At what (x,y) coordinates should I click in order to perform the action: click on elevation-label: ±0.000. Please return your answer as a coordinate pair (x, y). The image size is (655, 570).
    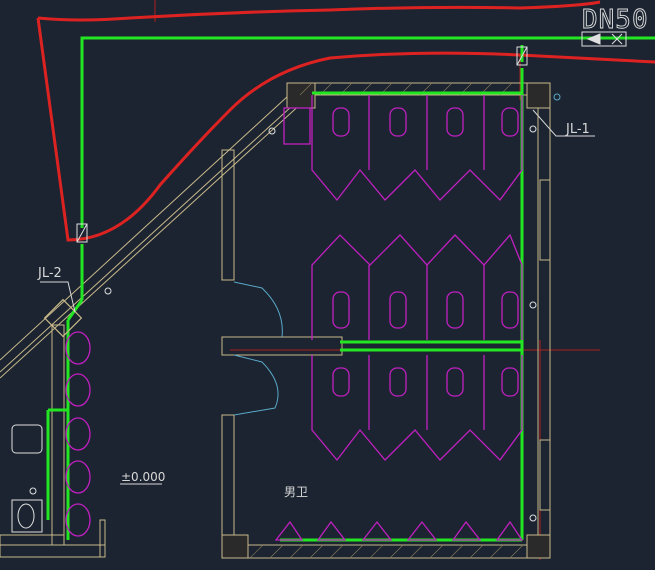
    Looking at the image, I should click on (143, 477).